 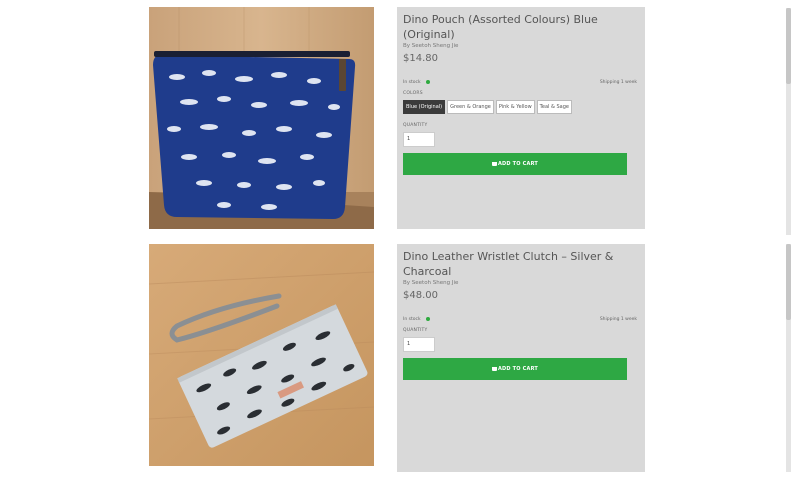 What do you see at coordinates (515, 107) in the screenshot?
I see `color-option-pink-yellow: Pink & Yellow` at bounding box center [515, 107].